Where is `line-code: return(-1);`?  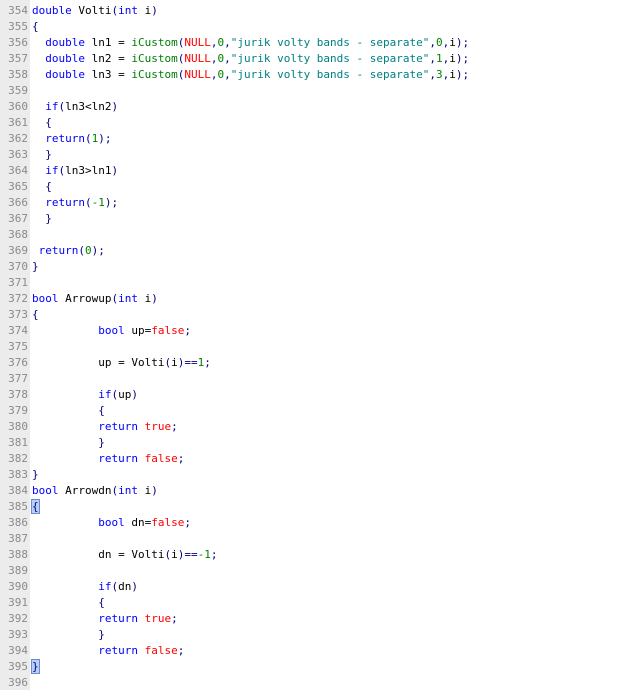
line-code: return(-1); is located at coordinates (75, 203).